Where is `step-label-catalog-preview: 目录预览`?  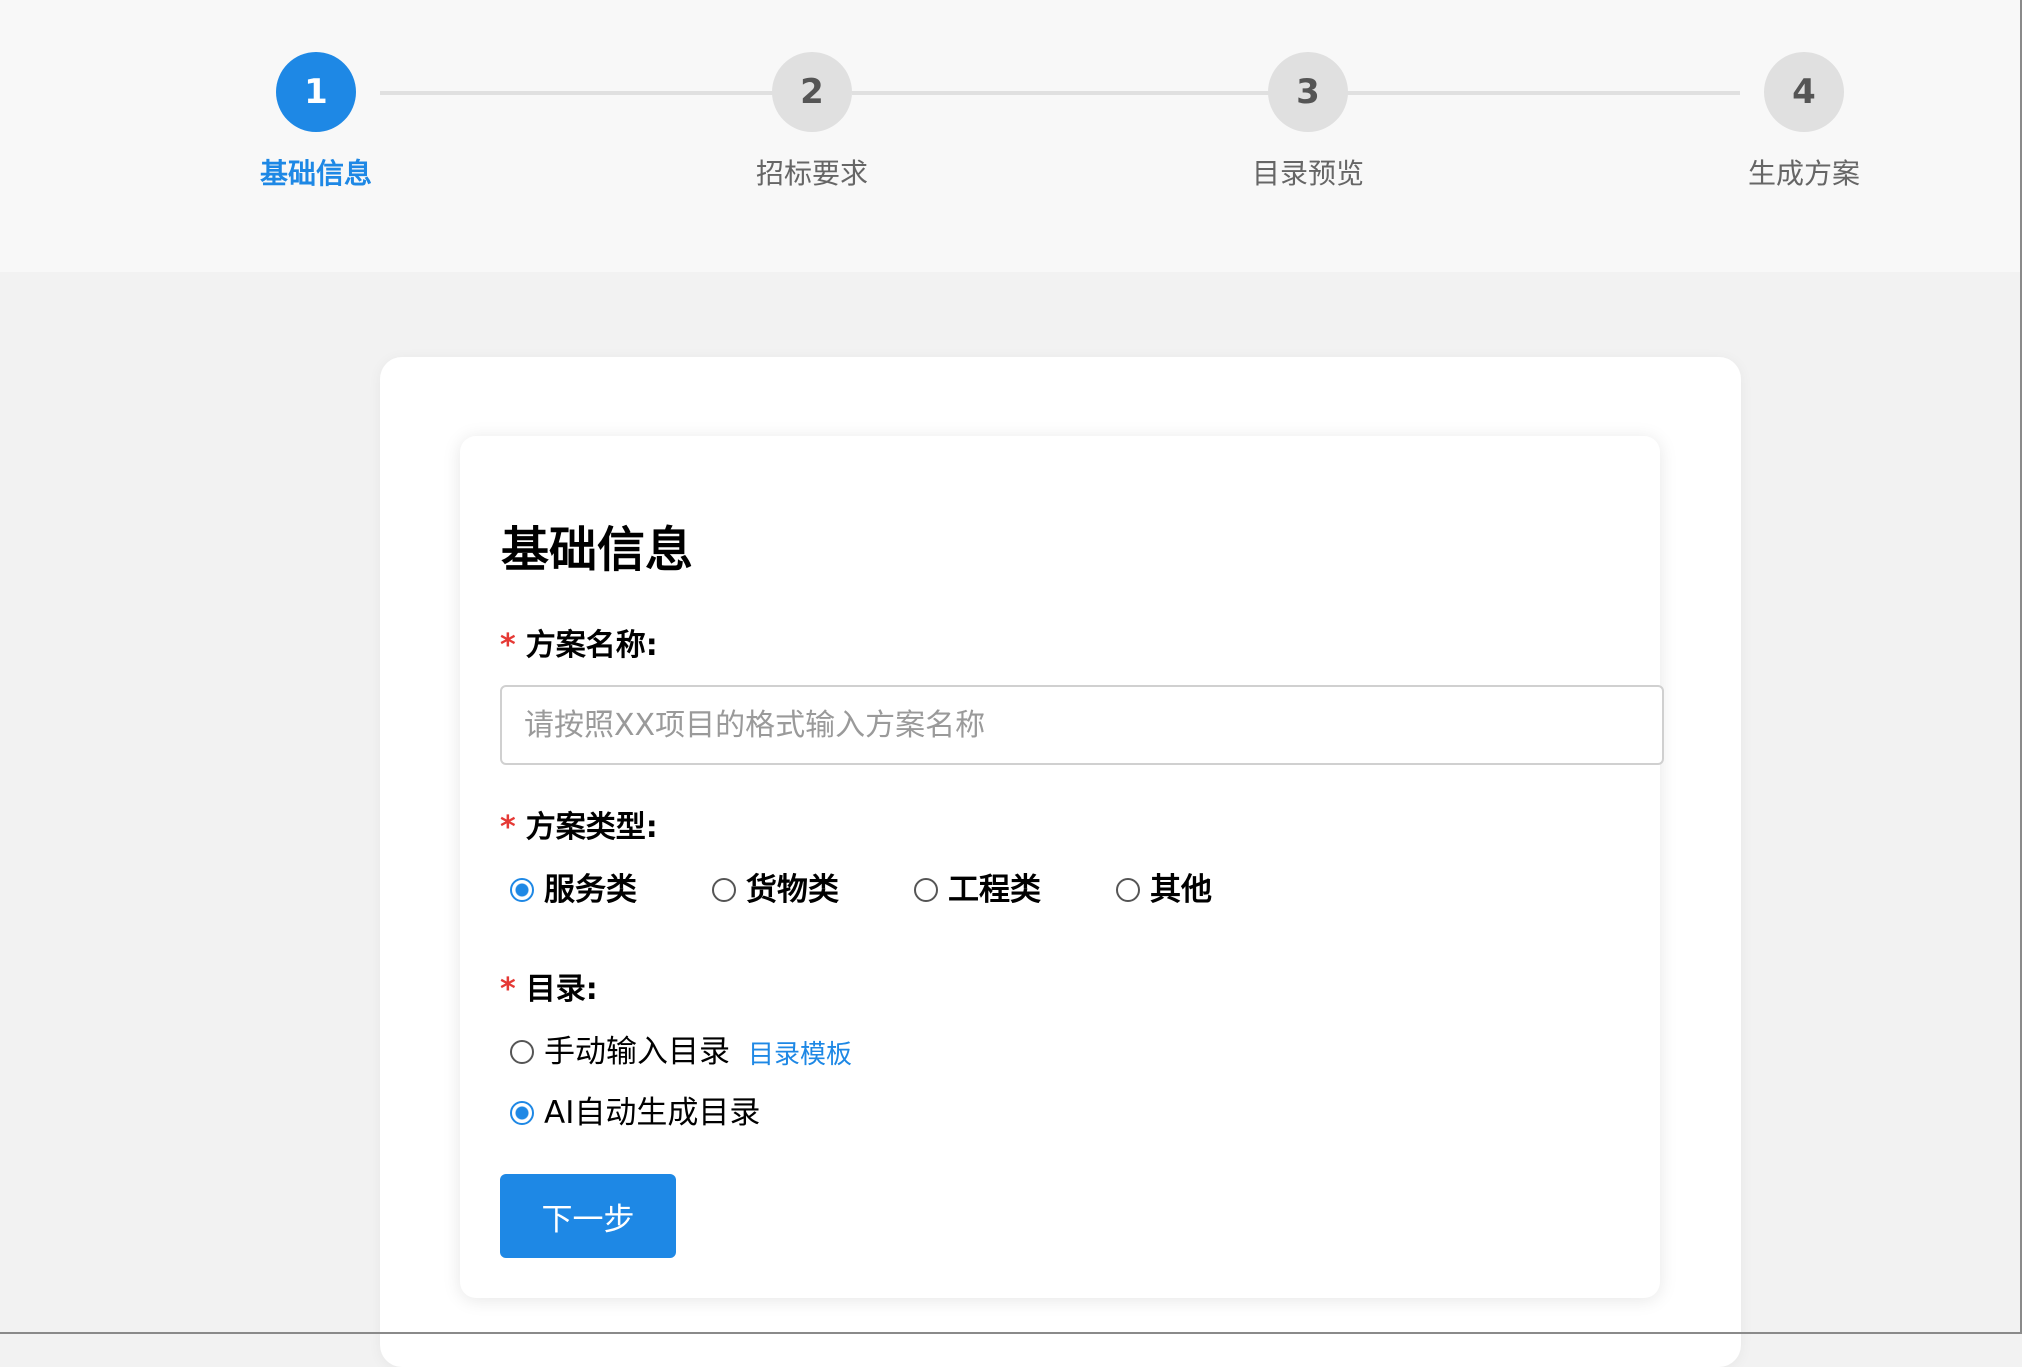
step-label-catalog-preview: 目录预览 is located at coordinates (1307, 173).